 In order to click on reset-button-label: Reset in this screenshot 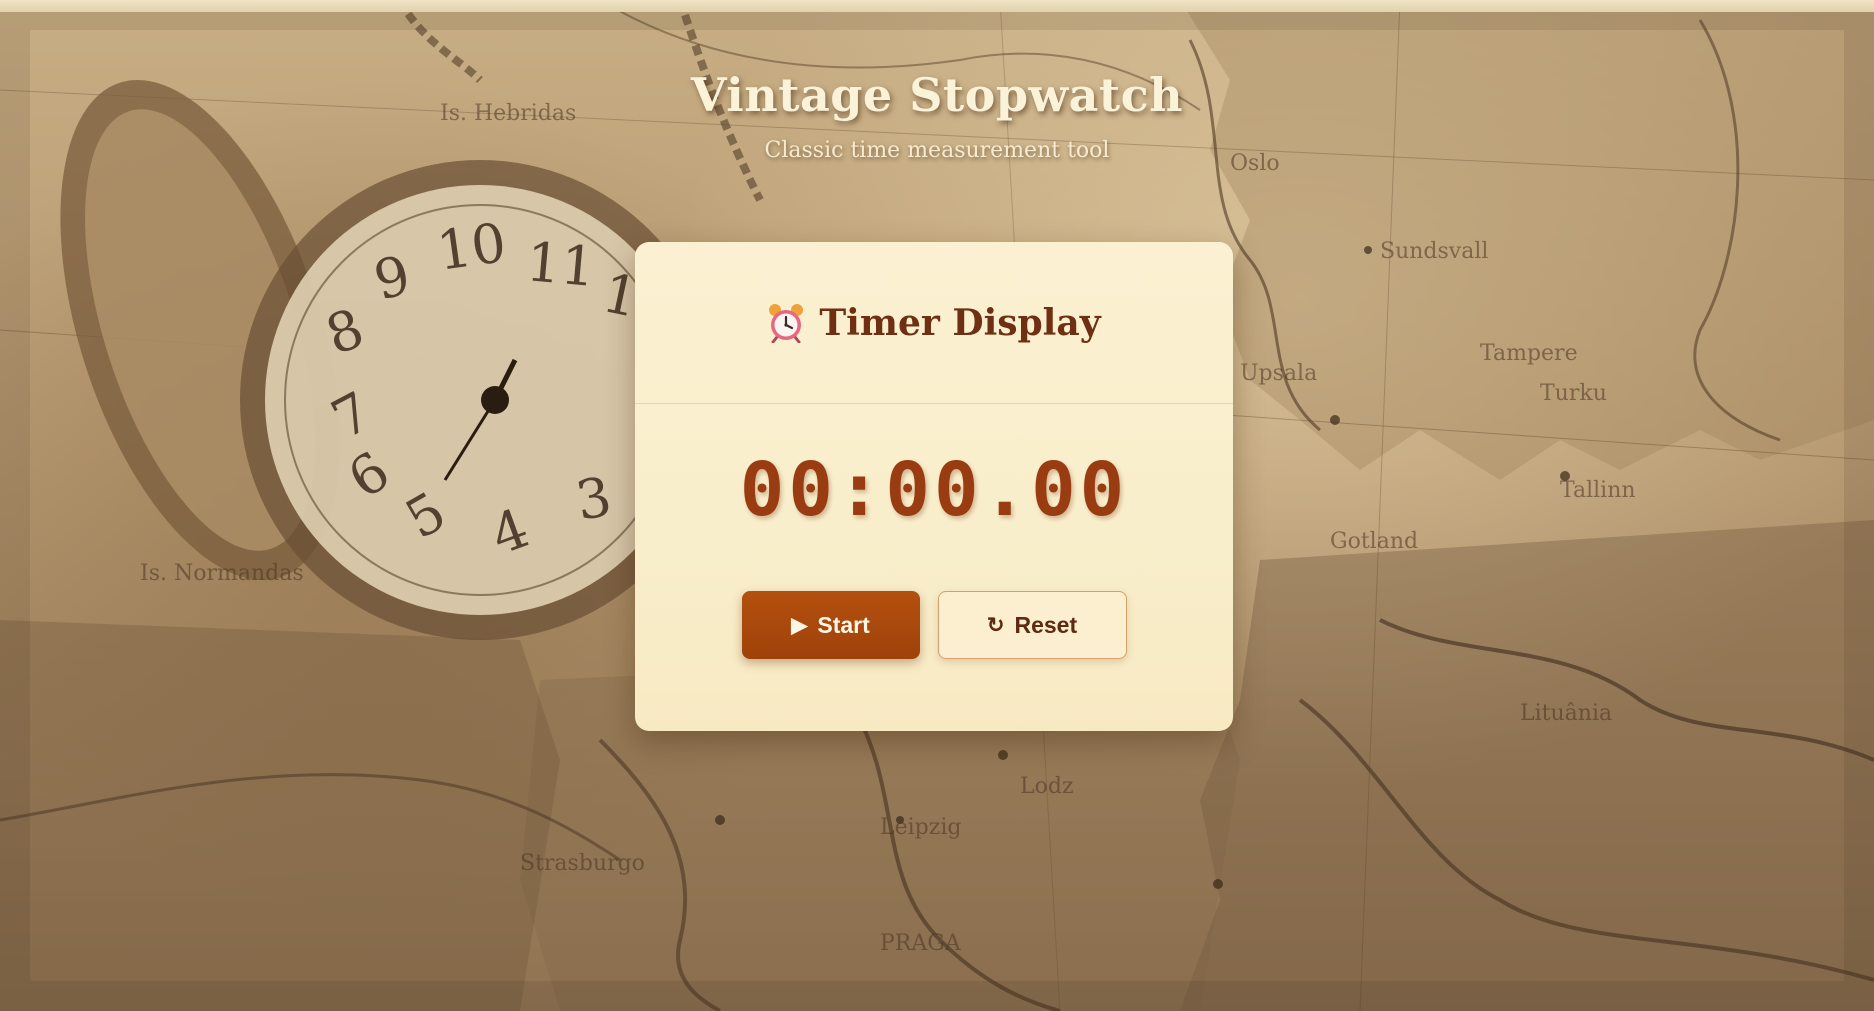, I will do `click(1046, 624)`.